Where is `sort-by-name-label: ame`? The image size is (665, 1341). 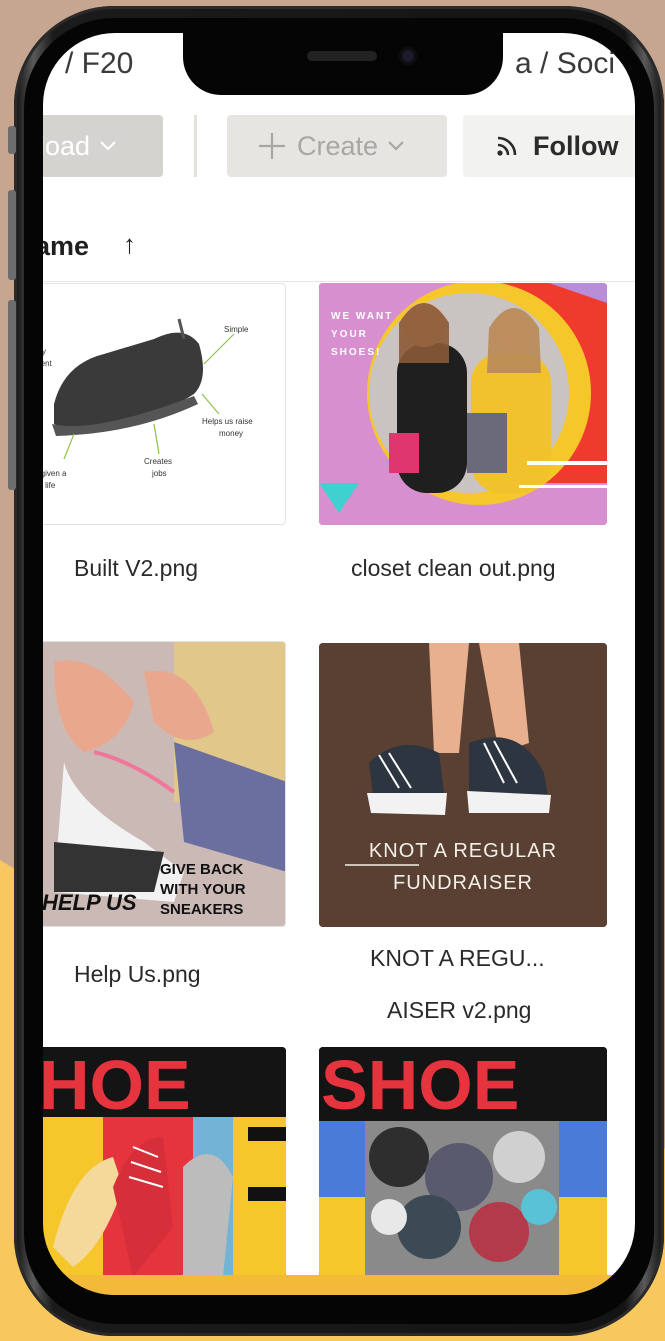 sort-by-name-label: ame is located at coordinates (66, 246).